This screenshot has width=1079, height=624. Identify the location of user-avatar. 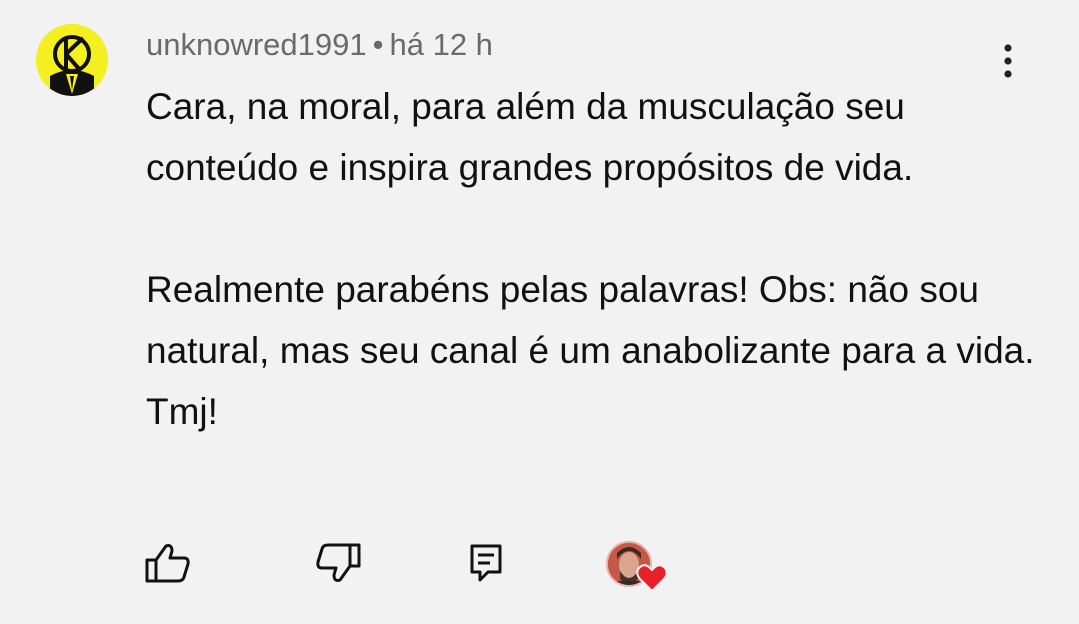
(72, 60).